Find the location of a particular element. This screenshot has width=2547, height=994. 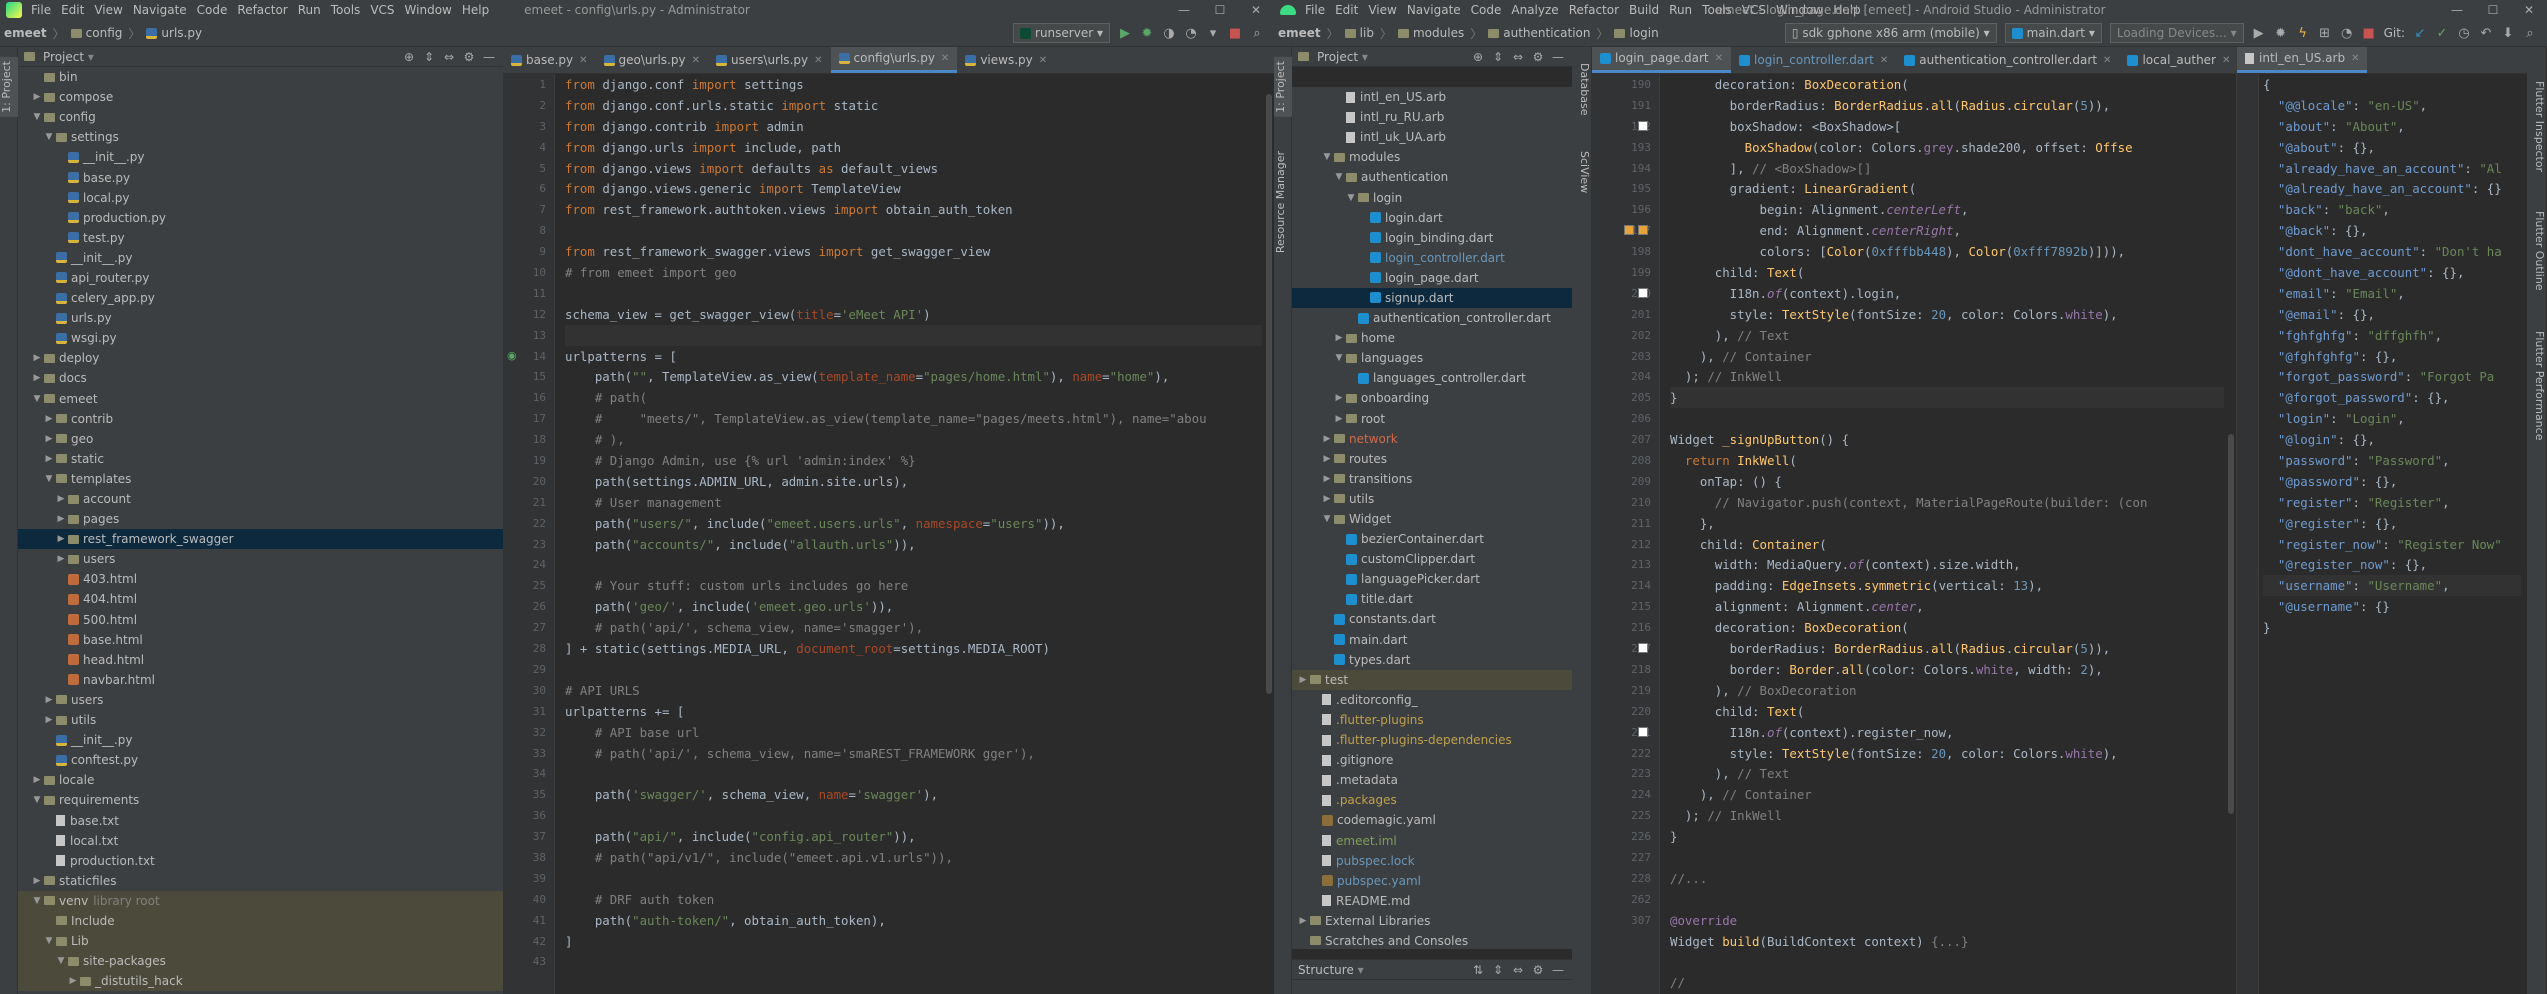

tree-item-base-txt: base.txt is located at coordinates (260, 820).